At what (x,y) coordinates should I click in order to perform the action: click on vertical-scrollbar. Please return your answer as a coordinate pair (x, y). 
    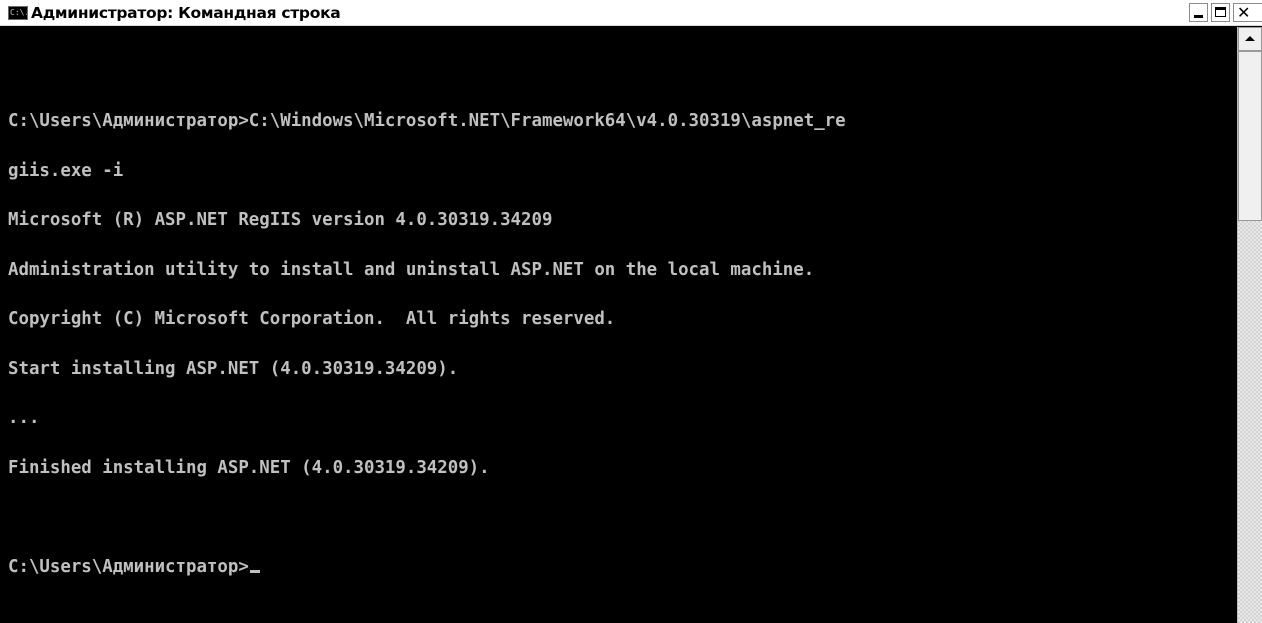
    Looking at the image, I should click on (1249, 325).